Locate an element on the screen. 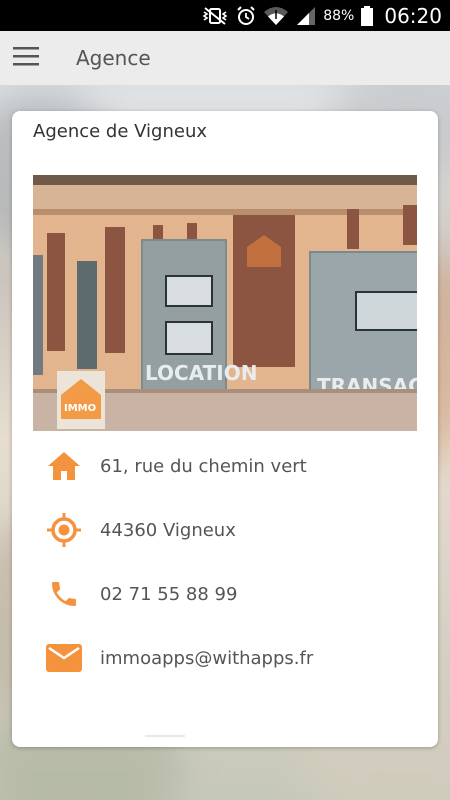  alarm-clock-icon is located at coordinates (246, 16).